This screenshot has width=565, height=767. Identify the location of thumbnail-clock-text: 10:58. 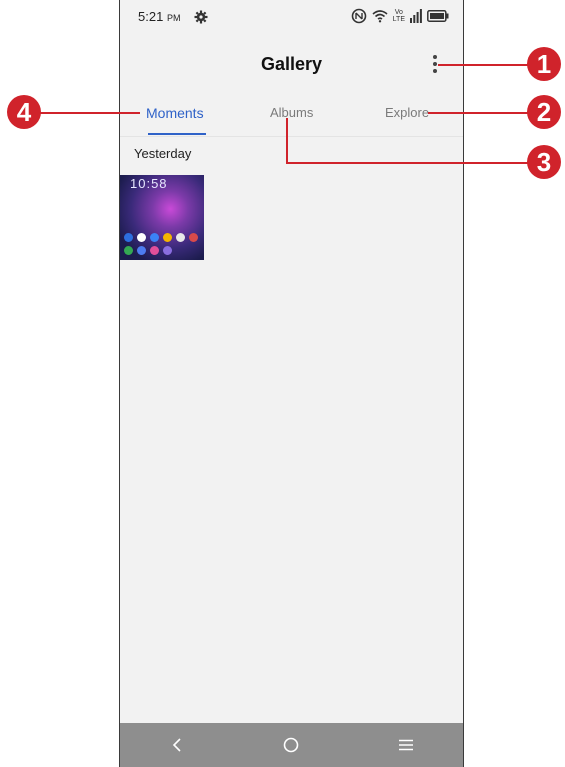
(149, 183).